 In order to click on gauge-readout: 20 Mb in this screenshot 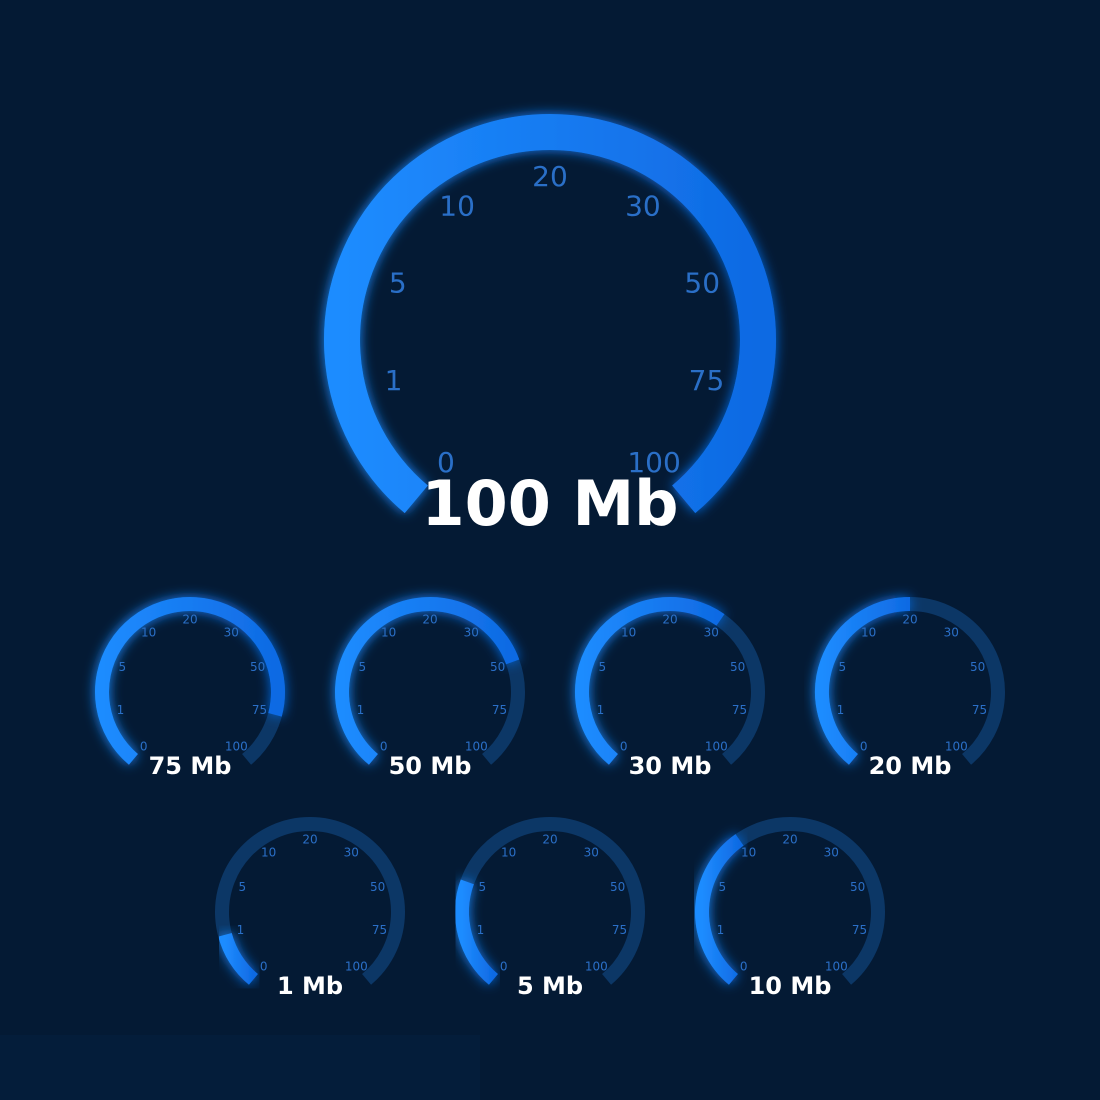, I will do `click(910, 766)`.